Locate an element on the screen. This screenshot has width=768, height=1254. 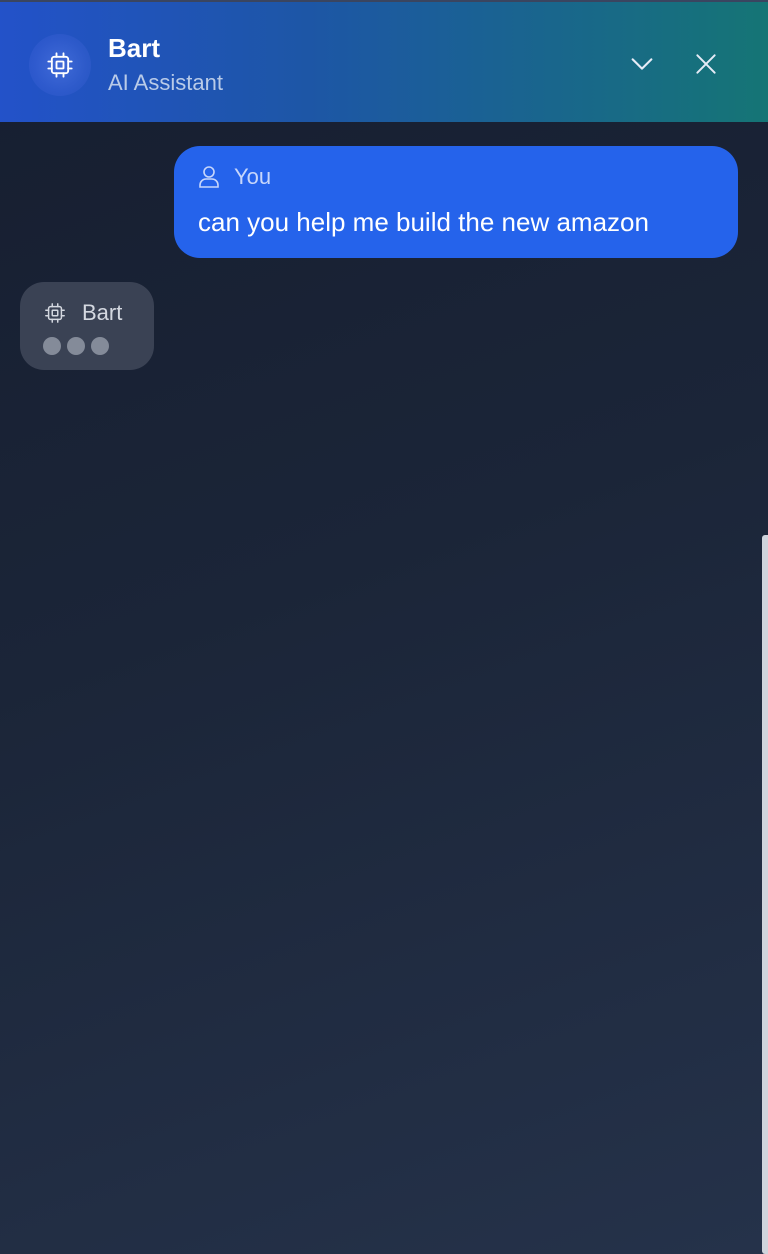
close-icon is located at coordinates (706, 64).